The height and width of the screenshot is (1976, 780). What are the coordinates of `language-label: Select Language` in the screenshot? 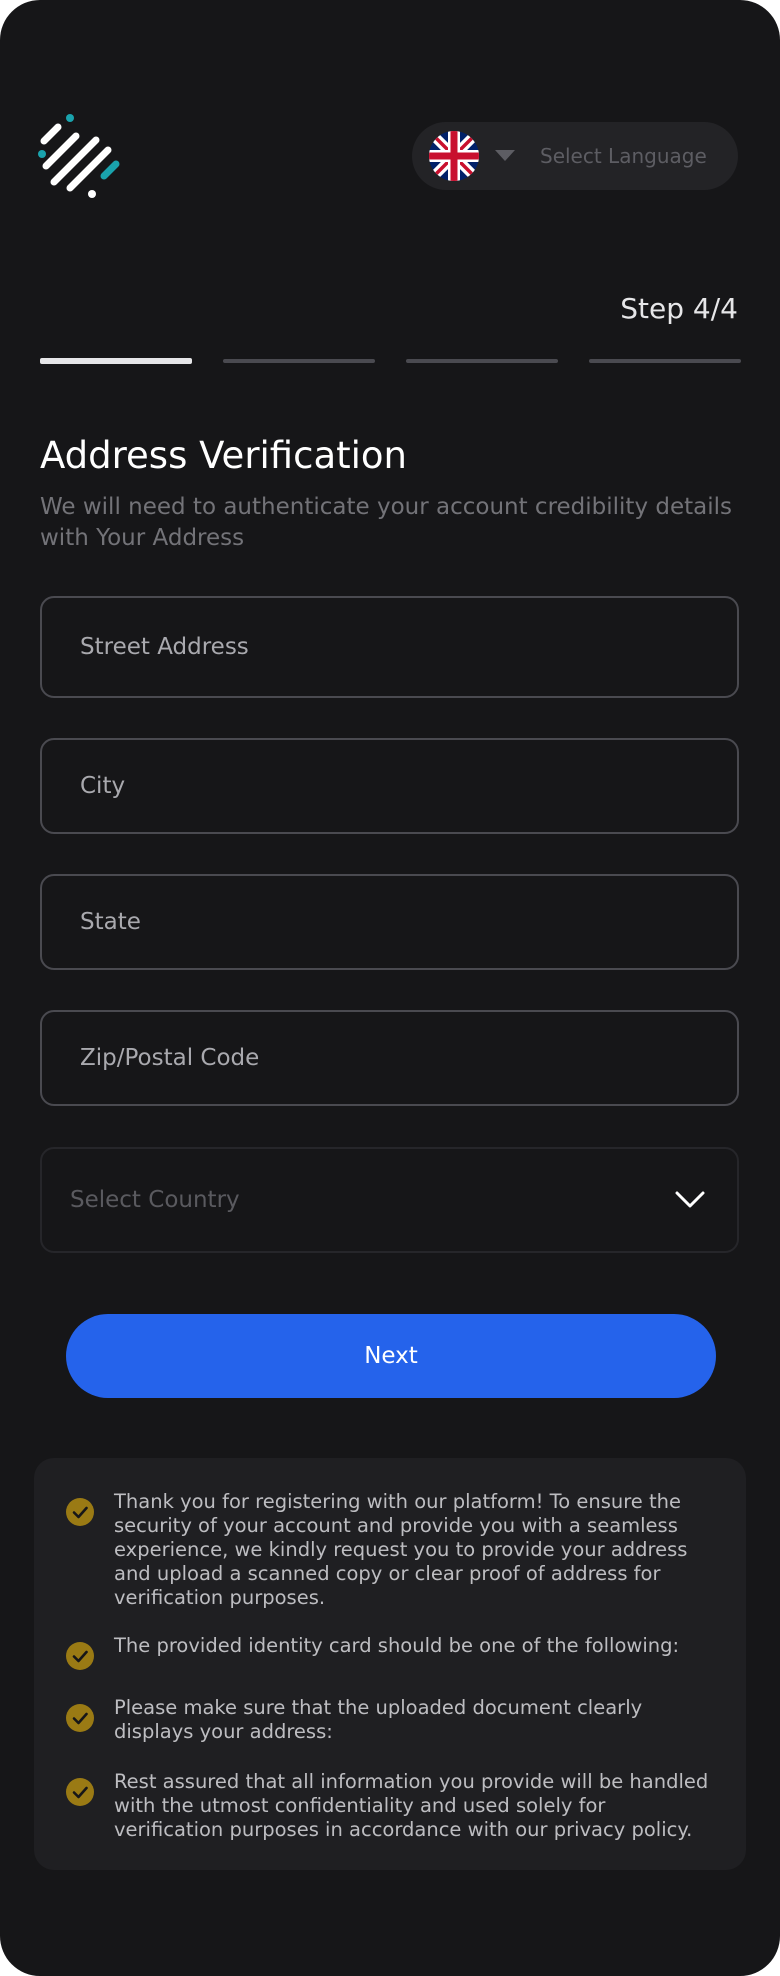 It's located at (623, 156).